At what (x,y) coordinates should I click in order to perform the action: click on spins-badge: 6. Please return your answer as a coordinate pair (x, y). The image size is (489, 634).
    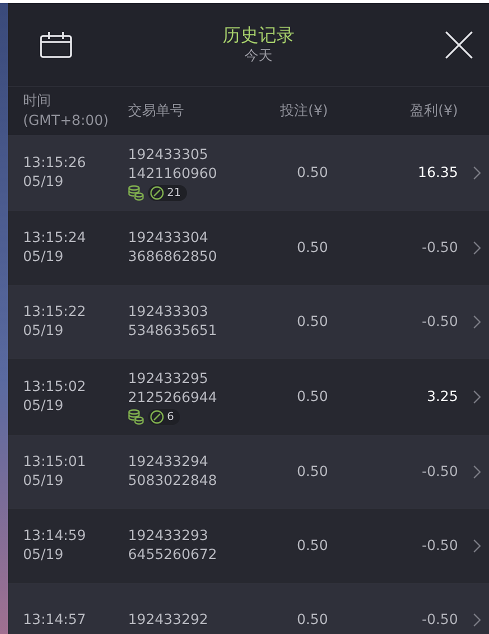
    Looking at the image, I should click on (164, 416).